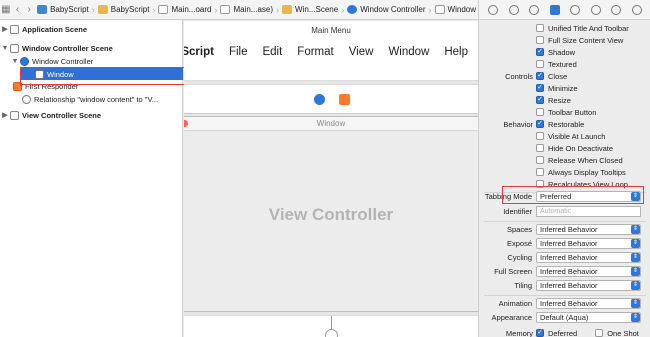 The width and height of the screenshot is (650, 337). What do you see at coordinates (588, 271) in the screenshot?
I see `fullscreen-popup: Inferred Behavior ⇕` at bounding box center [588, 271].